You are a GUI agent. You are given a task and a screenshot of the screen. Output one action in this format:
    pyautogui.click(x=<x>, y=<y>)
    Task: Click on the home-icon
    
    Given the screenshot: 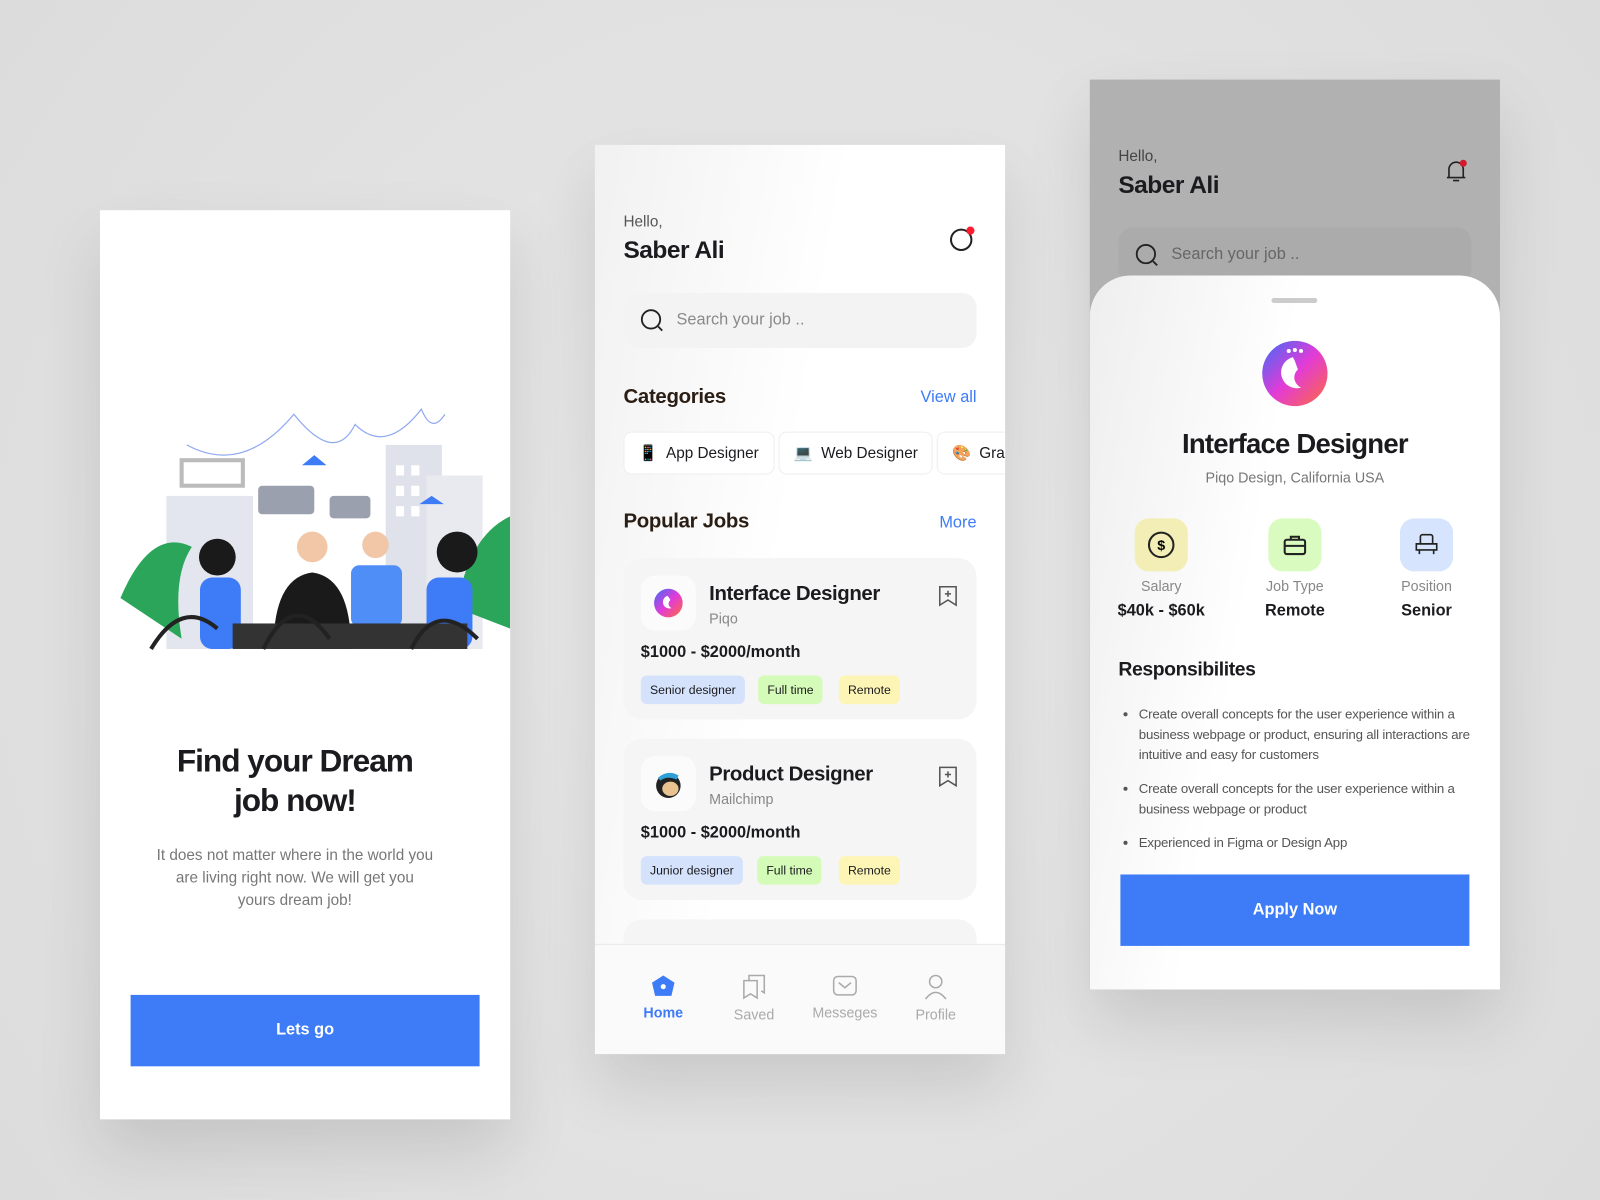 What is the action you would take?
    pyautogui.click(x=663, y=985)
    